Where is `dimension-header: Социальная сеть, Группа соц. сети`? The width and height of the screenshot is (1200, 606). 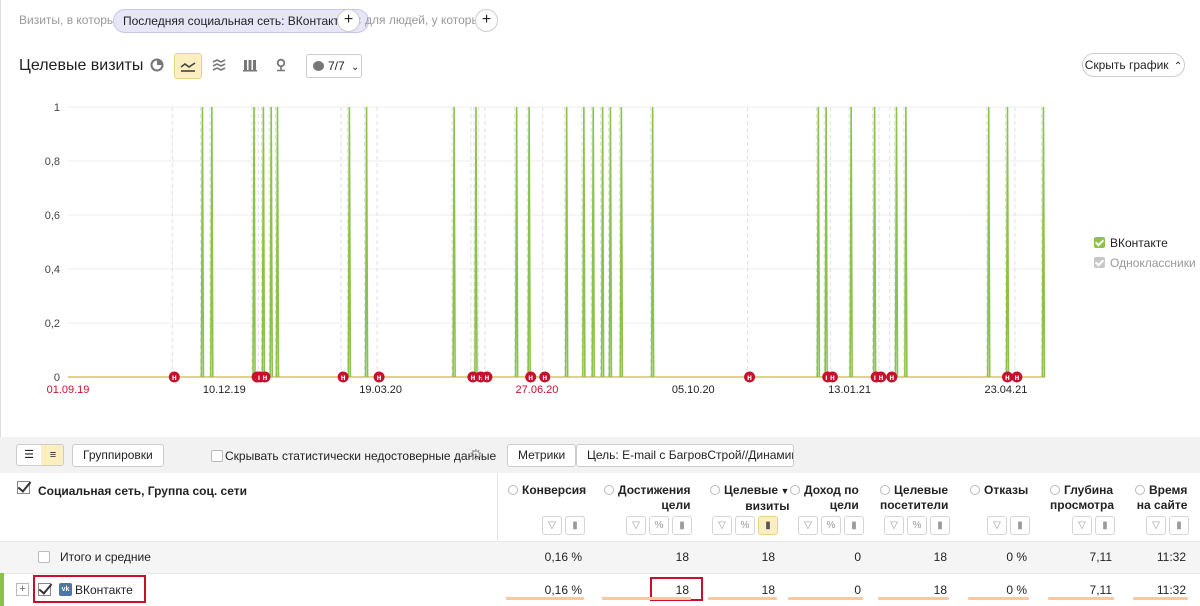 dimension-header: Социальная сеть, Группа соц. сети is located at coordinates (142, 491).